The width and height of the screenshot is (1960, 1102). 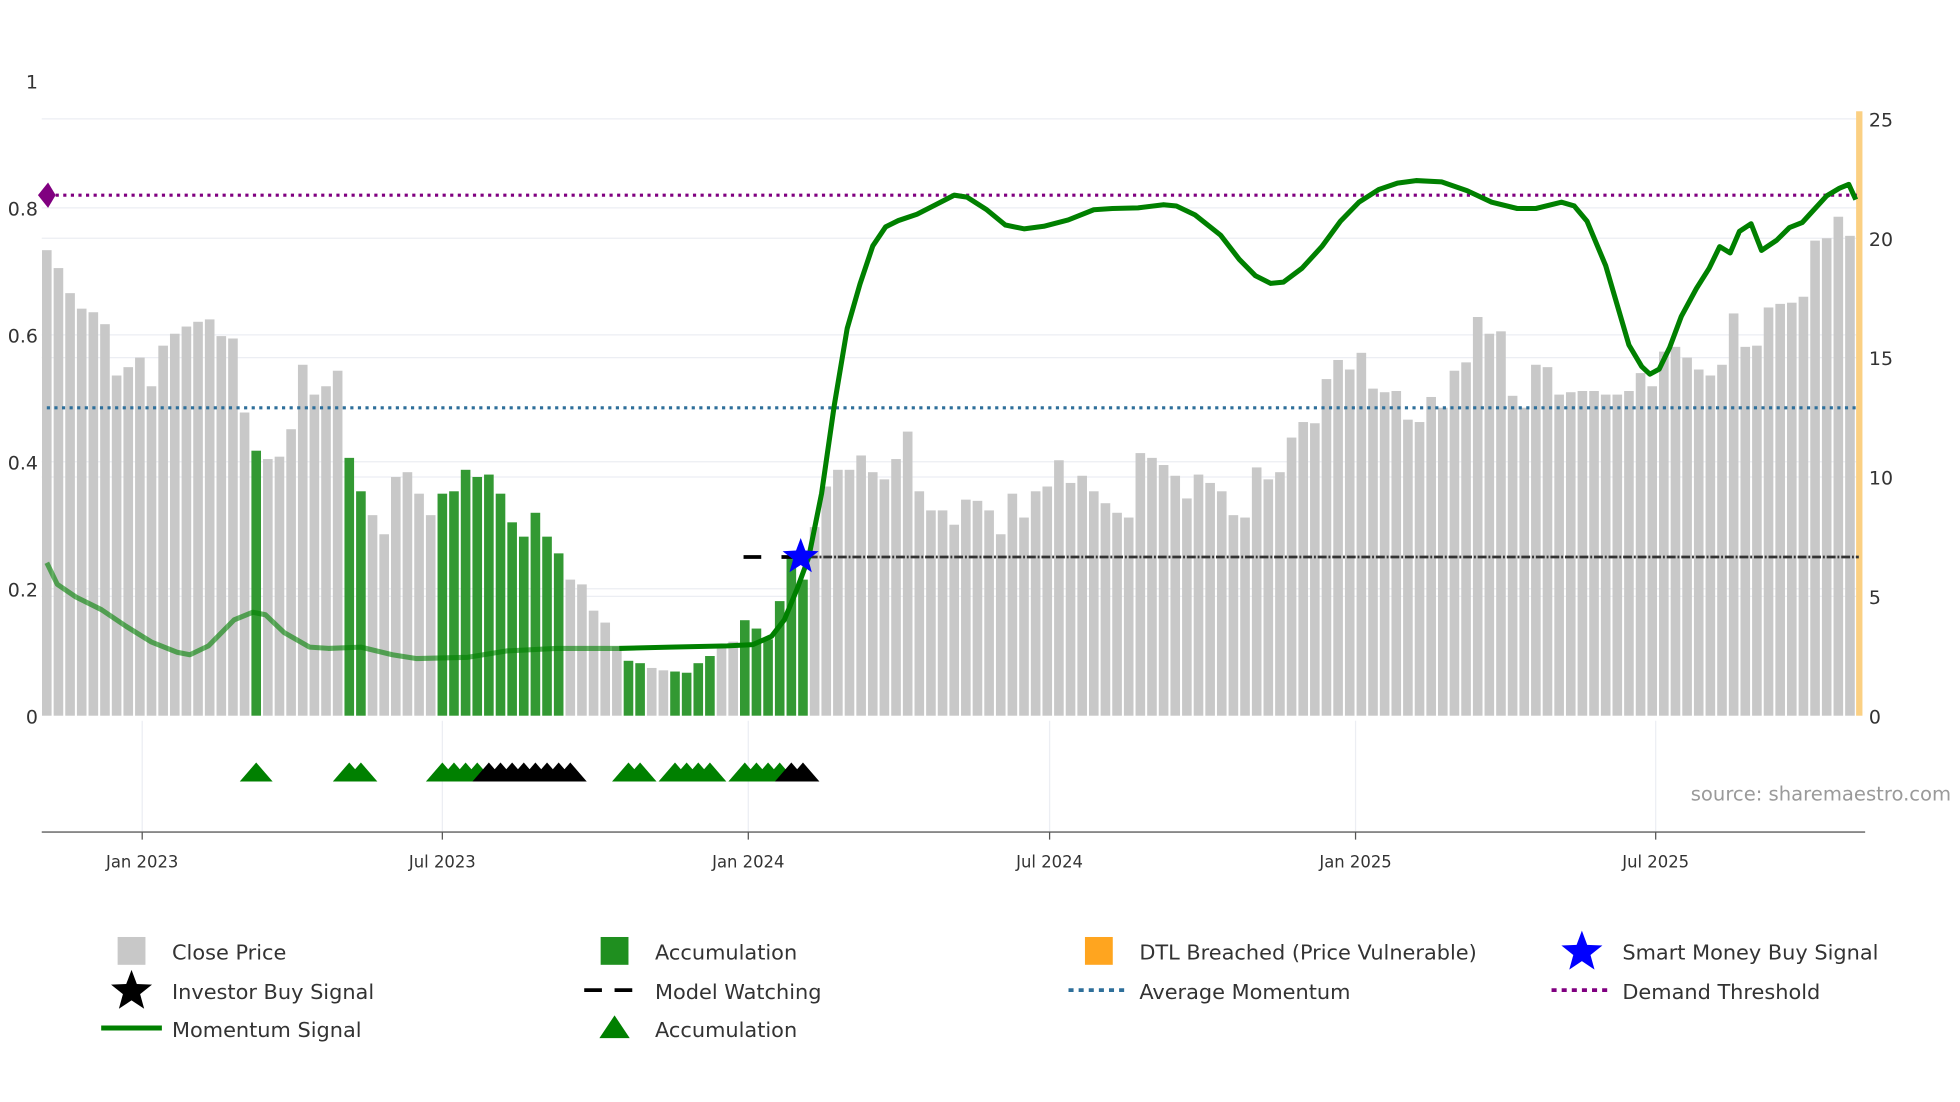 I want to click on legend-label: Momentum Signal, so click(x=267, y=1030).